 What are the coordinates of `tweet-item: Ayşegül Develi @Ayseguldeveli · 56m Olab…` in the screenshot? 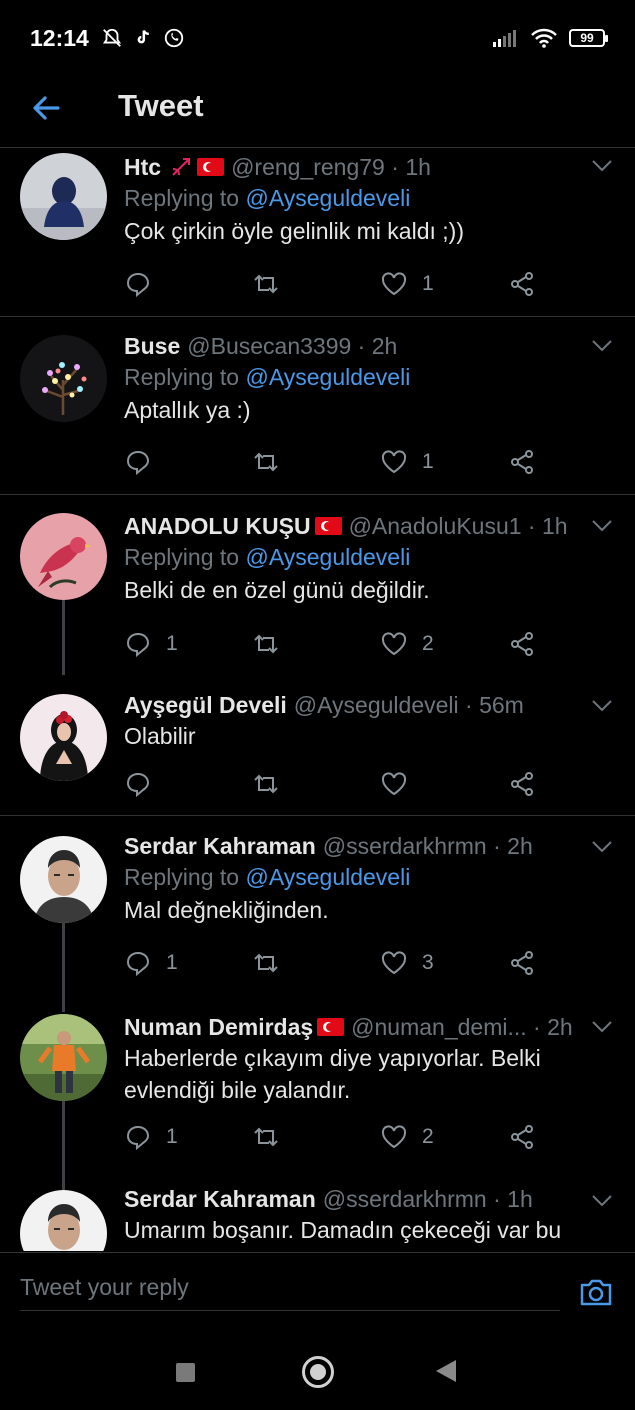 It's located at (317, 745).